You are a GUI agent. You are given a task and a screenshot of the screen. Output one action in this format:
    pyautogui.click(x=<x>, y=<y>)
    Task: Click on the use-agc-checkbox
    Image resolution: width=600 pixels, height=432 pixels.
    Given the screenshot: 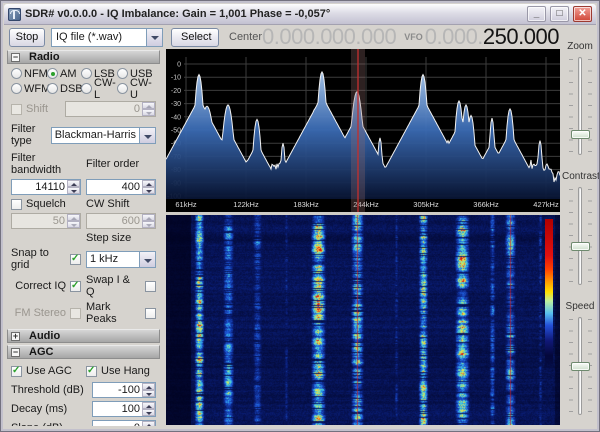 What is the action you would take?
    pyautogui.click(x=16, y=371)
    